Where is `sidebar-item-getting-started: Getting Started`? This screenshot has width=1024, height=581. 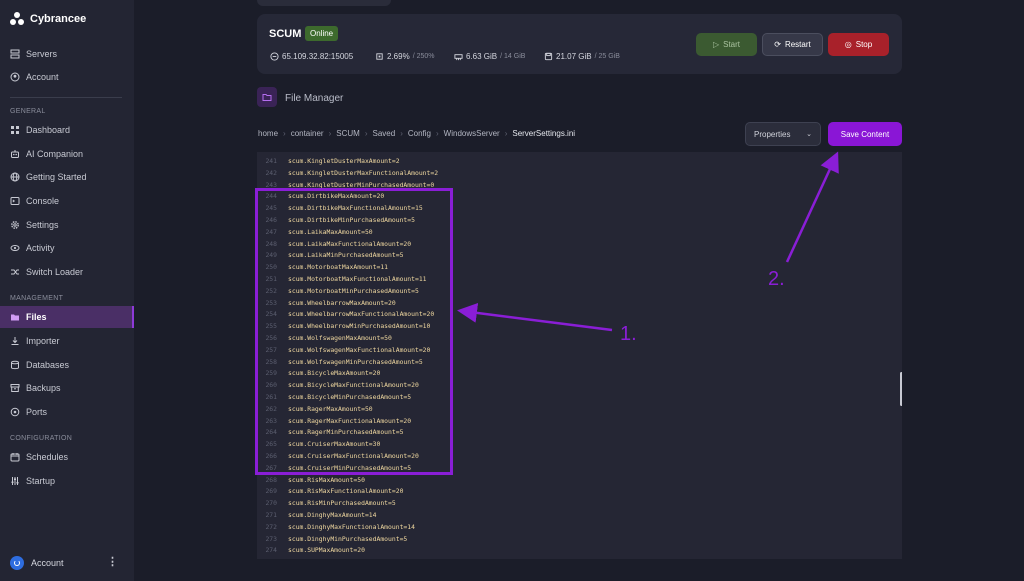
sidebar-item-getting-started: Getting Started is located at coordinates (67, 177).